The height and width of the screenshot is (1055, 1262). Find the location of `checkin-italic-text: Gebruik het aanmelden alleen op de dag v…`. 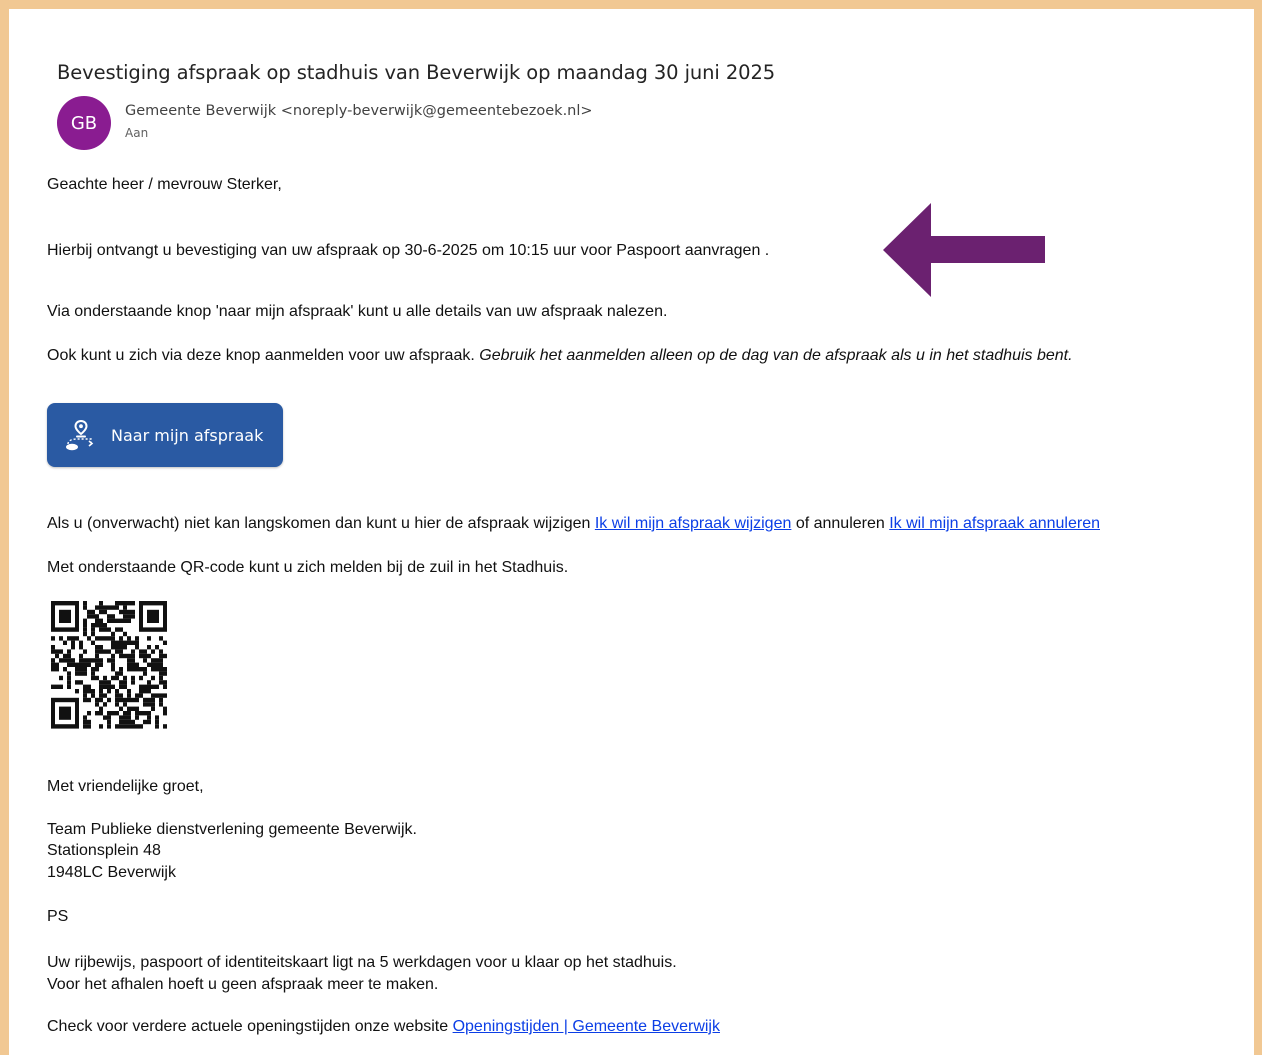

checkin-italic-text: Gebruik het aanmelden alleen op de dag v… is located at coordinates (776, 355).